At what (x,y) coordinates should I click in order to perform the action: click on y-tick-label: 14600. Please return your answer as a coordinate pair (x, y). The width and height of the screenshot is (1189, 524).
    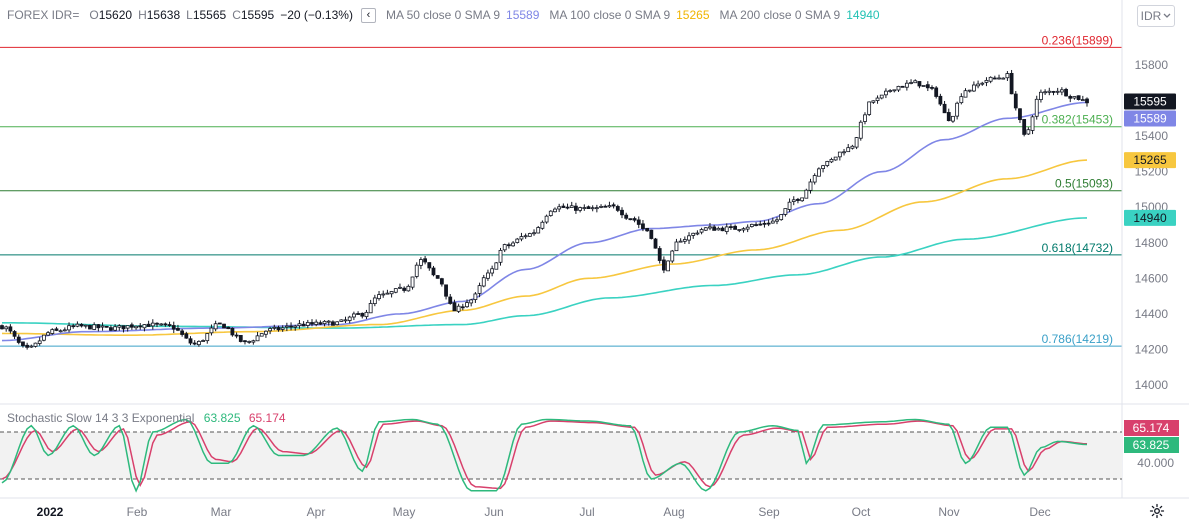
    Looking at the image, I should click on (1152, 278).